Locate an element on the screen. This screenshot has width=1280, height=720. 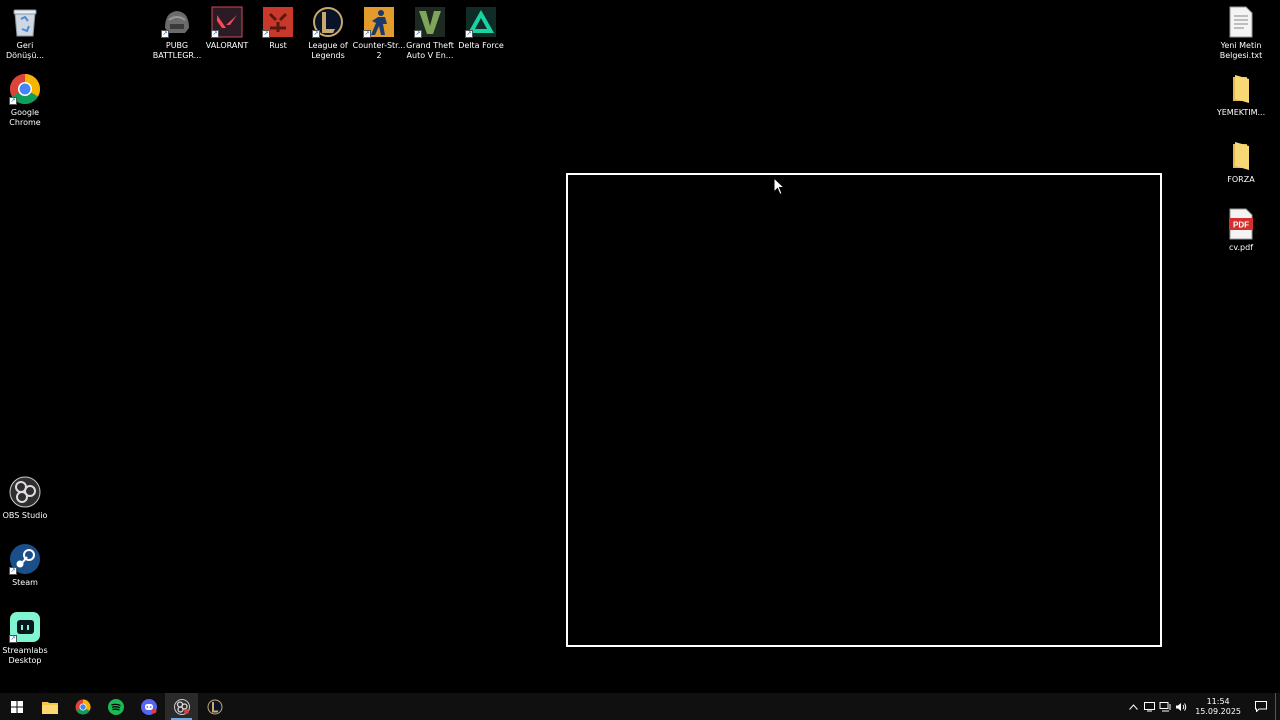
desktop-icon-delta-force: ↗ Delta Force is located at coordinates (481, 28).